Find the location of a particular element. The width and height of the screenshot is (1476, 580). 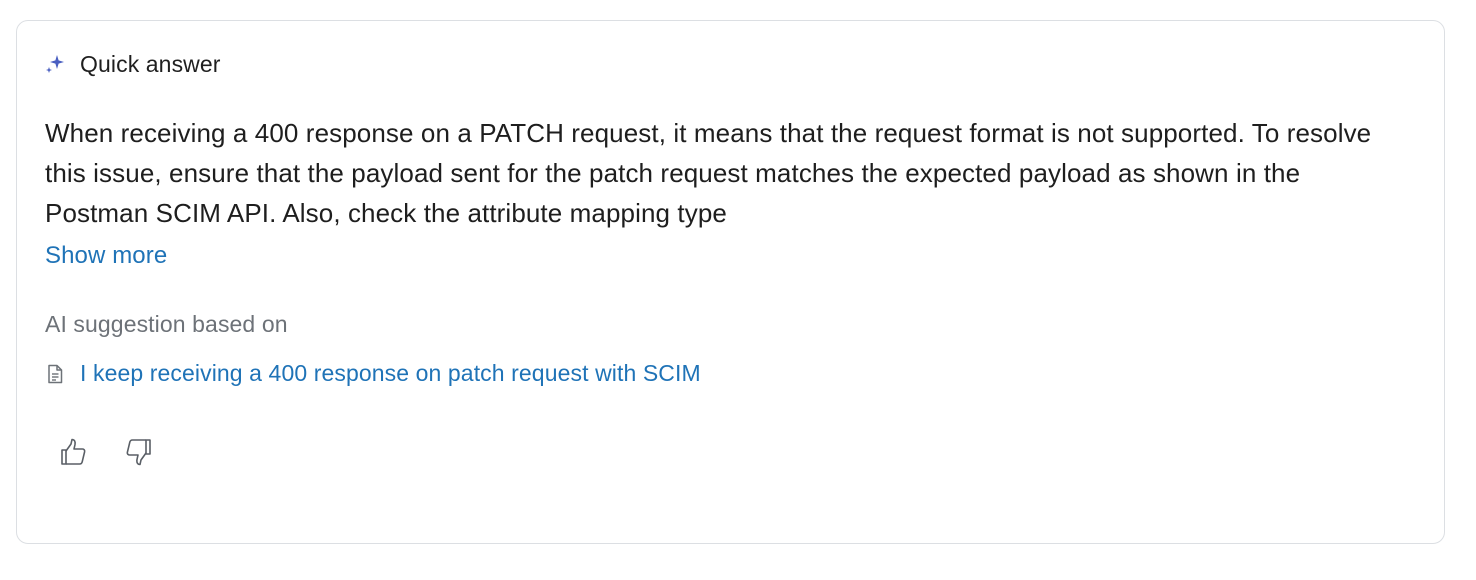

sparkle-icon is located at coordinates (55, 64).